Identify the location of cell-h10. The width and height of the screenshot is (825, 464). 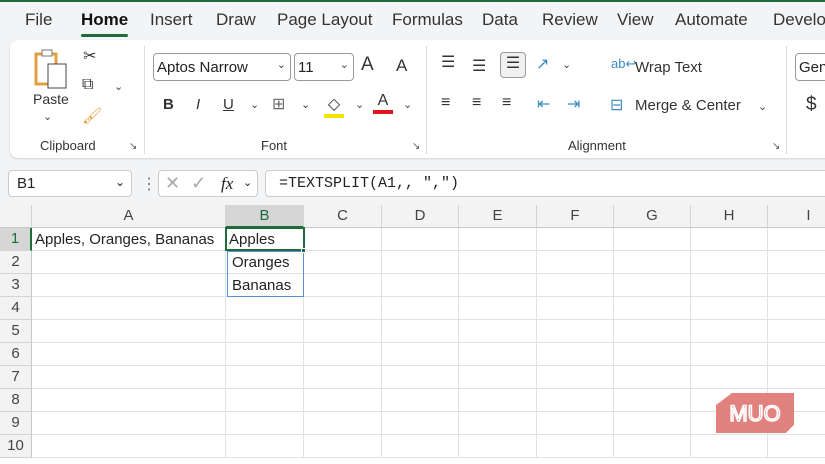
(729, 446).